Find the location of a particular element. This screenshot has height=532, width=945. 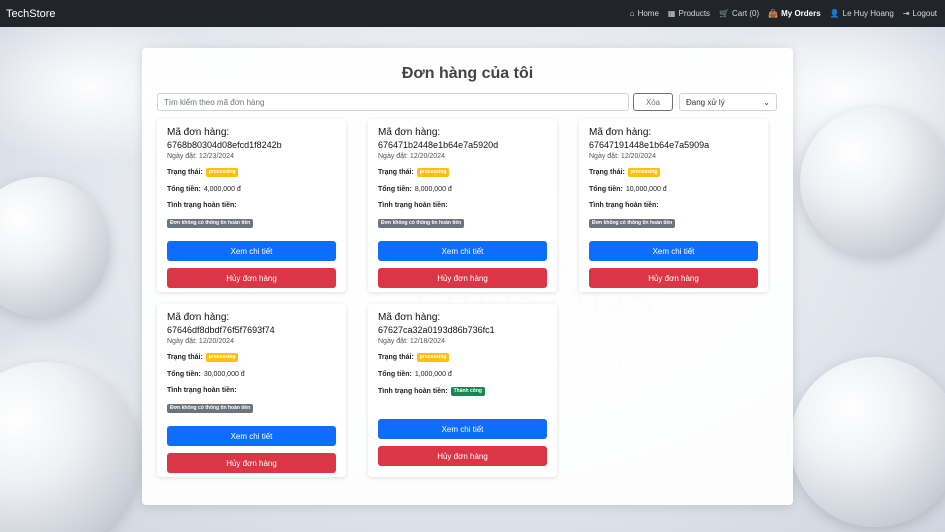

order-total-row: Tổng tiền: 8,000,000 đ is located at coordinates (415, 189).